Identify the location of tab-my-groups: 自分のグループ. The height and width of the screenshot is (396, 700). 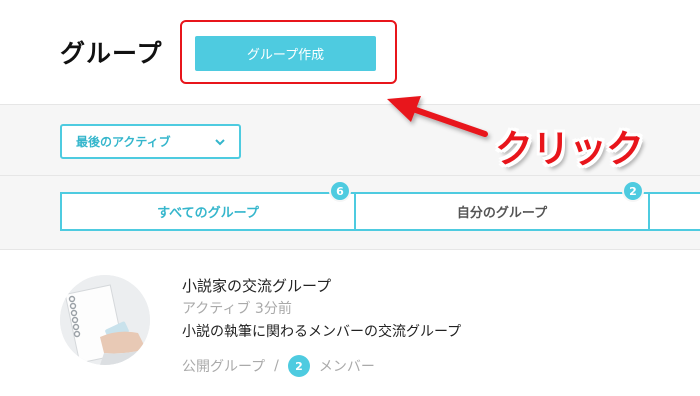
(502, 211).